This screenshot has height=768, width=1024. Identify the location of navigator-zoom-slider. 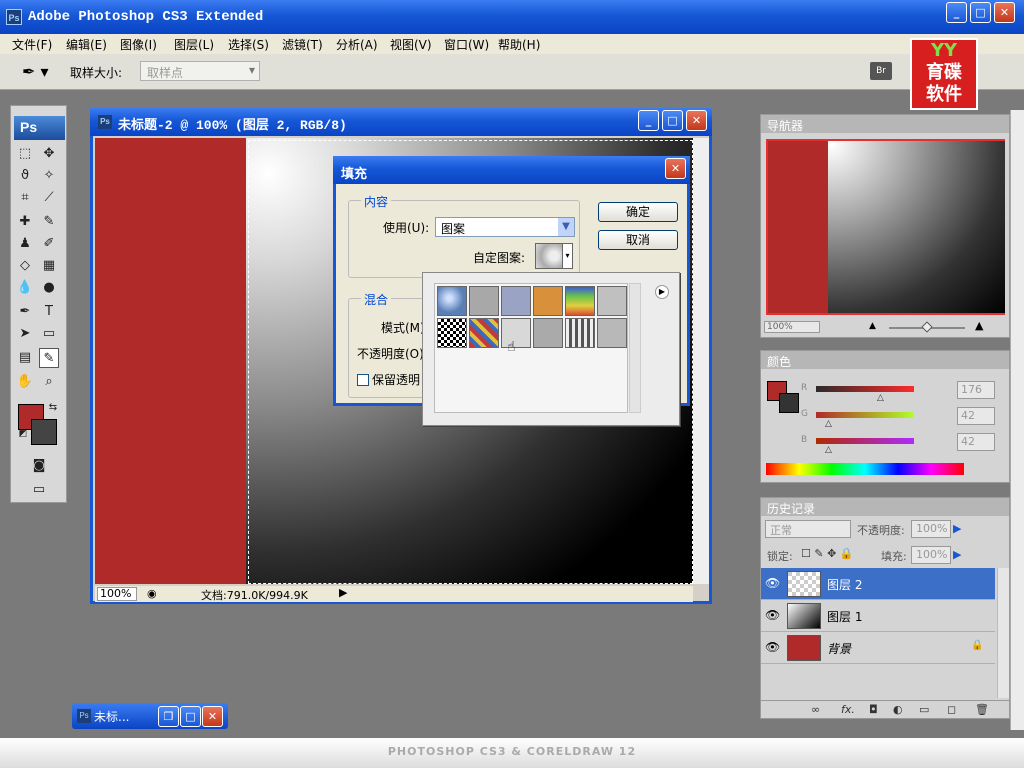
(927, 327).